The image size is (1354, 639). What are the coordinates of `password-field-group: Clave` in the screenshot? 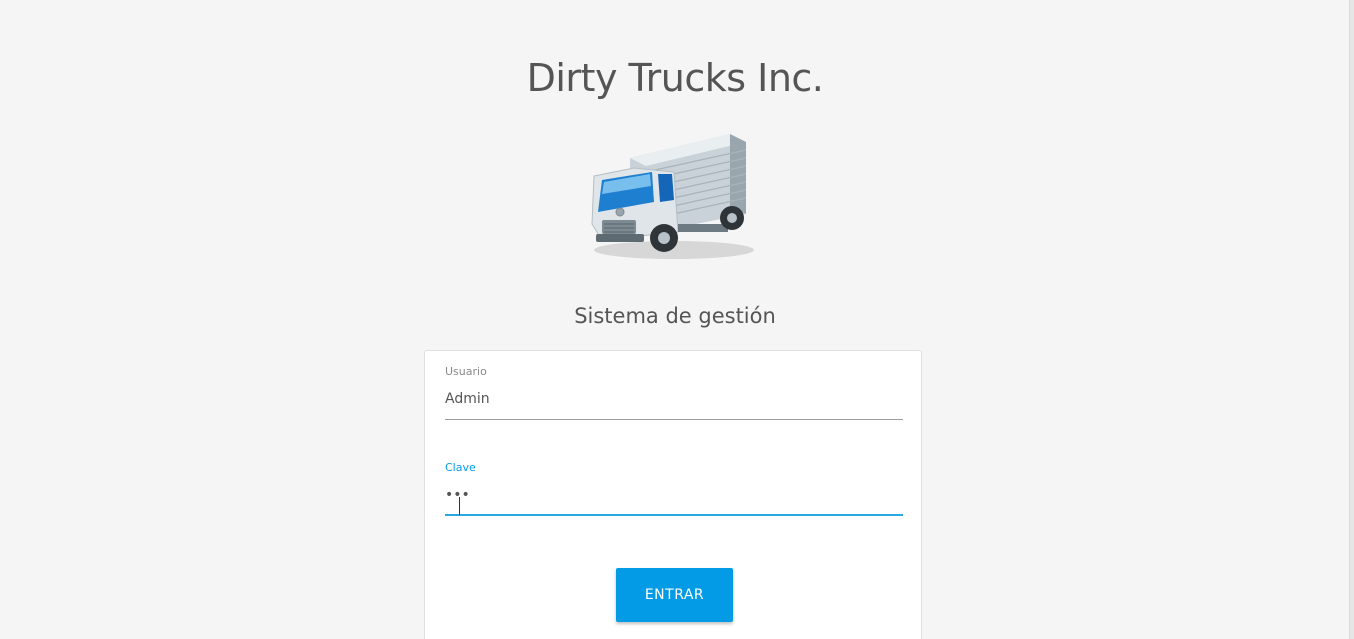 It's located at (674, 488).